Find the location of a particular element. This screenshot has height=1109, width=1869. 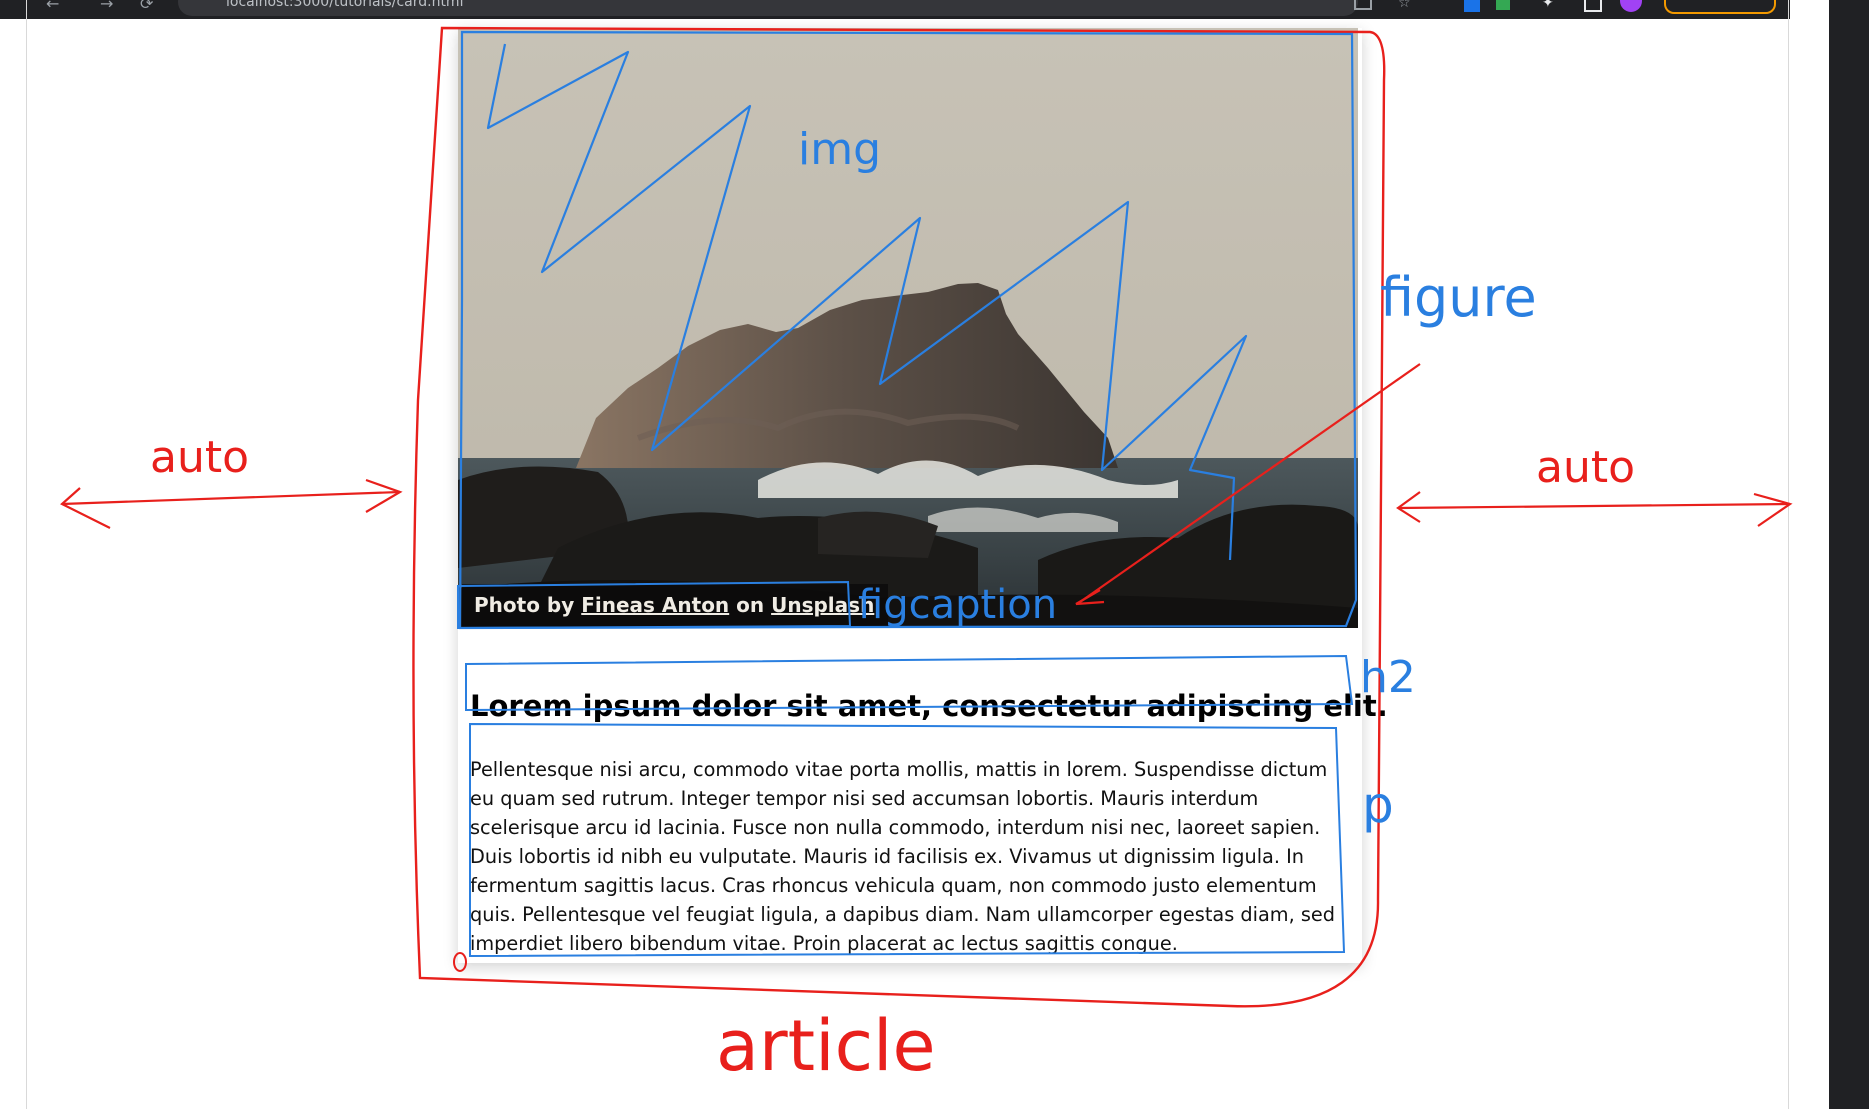

extension-green-icon is located at coordinates (1503, 5).